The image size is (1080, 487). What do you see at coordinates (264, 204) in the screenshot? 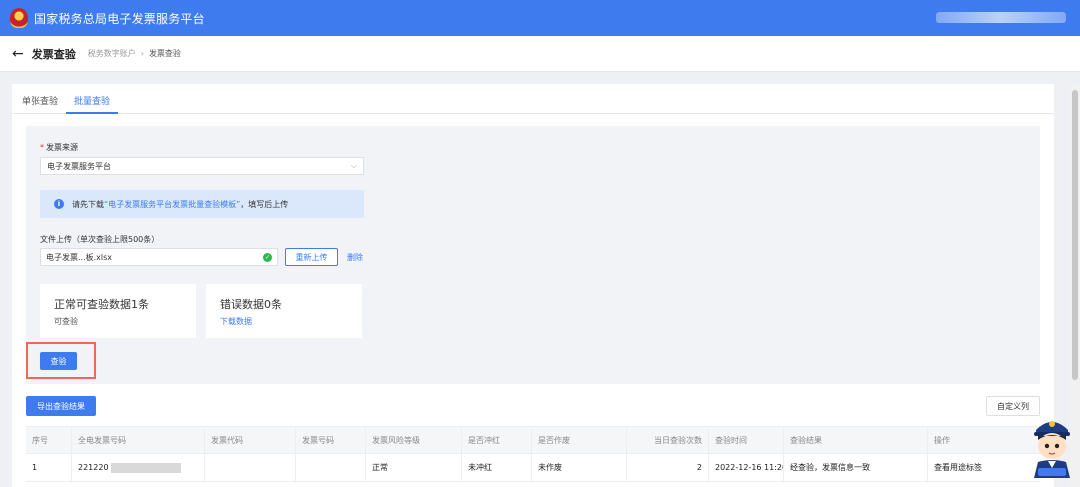
I see `notice-suffix: ，填写后上传` at bounding box center [264, 204].